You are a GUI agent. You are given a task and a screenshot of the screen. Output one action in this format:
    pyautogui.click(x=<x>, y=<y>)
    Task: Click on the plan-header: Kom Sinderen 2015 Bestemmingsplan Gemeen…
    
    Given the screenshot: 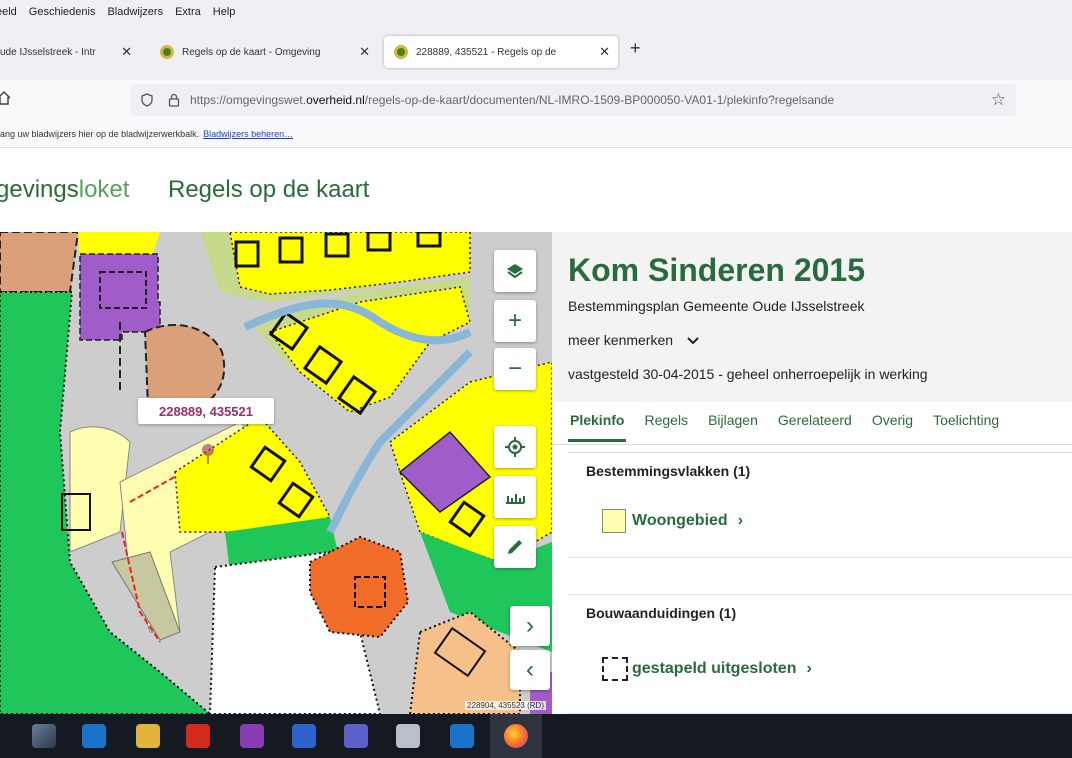 What is the action you would take?
    pyautogui.click(x=812, y=317)
    